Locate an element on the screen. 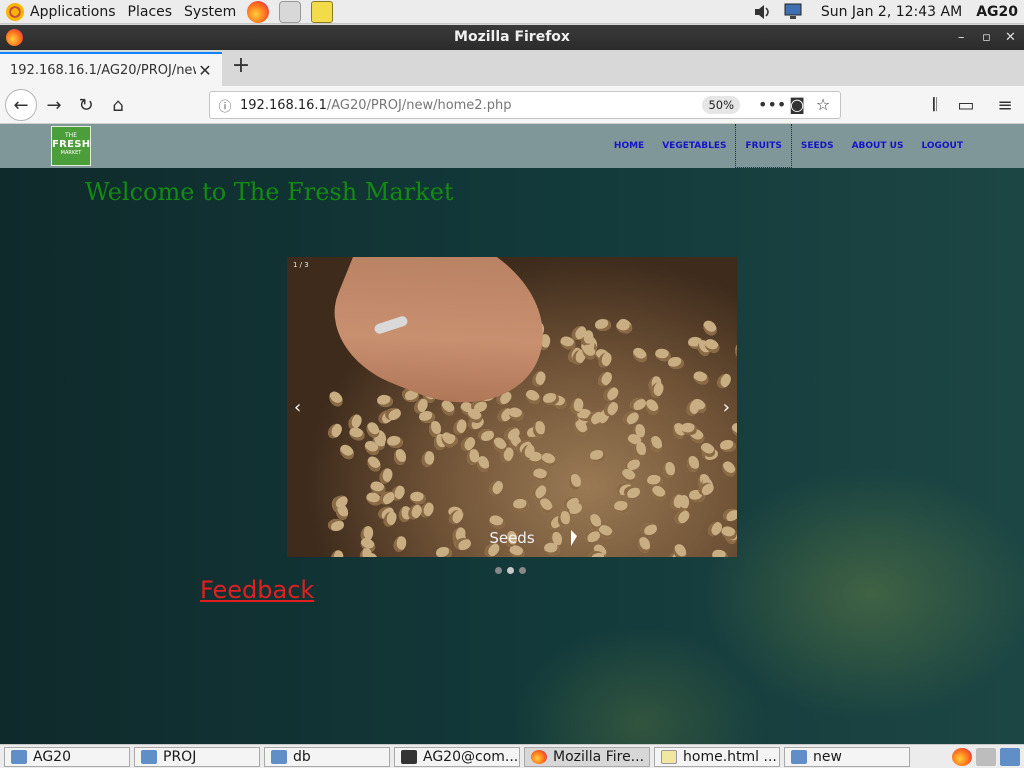 Image resolution: width=1024 pixels, height=768 pixels. pocket-icon: ◙ is located at coordinates (797, 105).